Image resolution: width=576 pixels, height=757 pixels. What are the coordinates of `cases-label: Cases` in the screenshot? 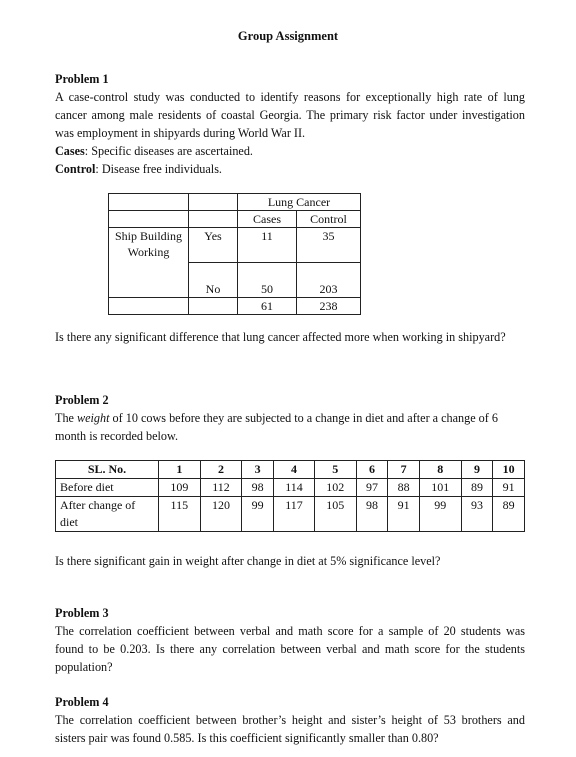 It's located at (70, 151).